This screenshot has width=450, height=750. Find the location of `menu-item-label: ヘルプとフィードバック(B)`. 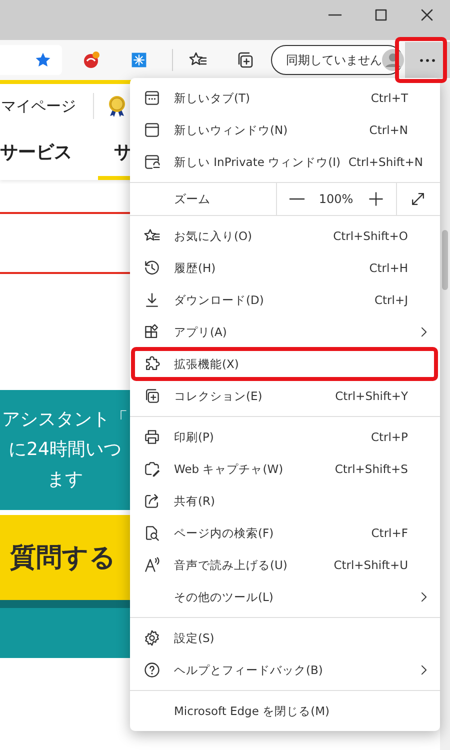

menu-item-label: ヘルプとフィードバック(B) is located at coordinates (249, 670).